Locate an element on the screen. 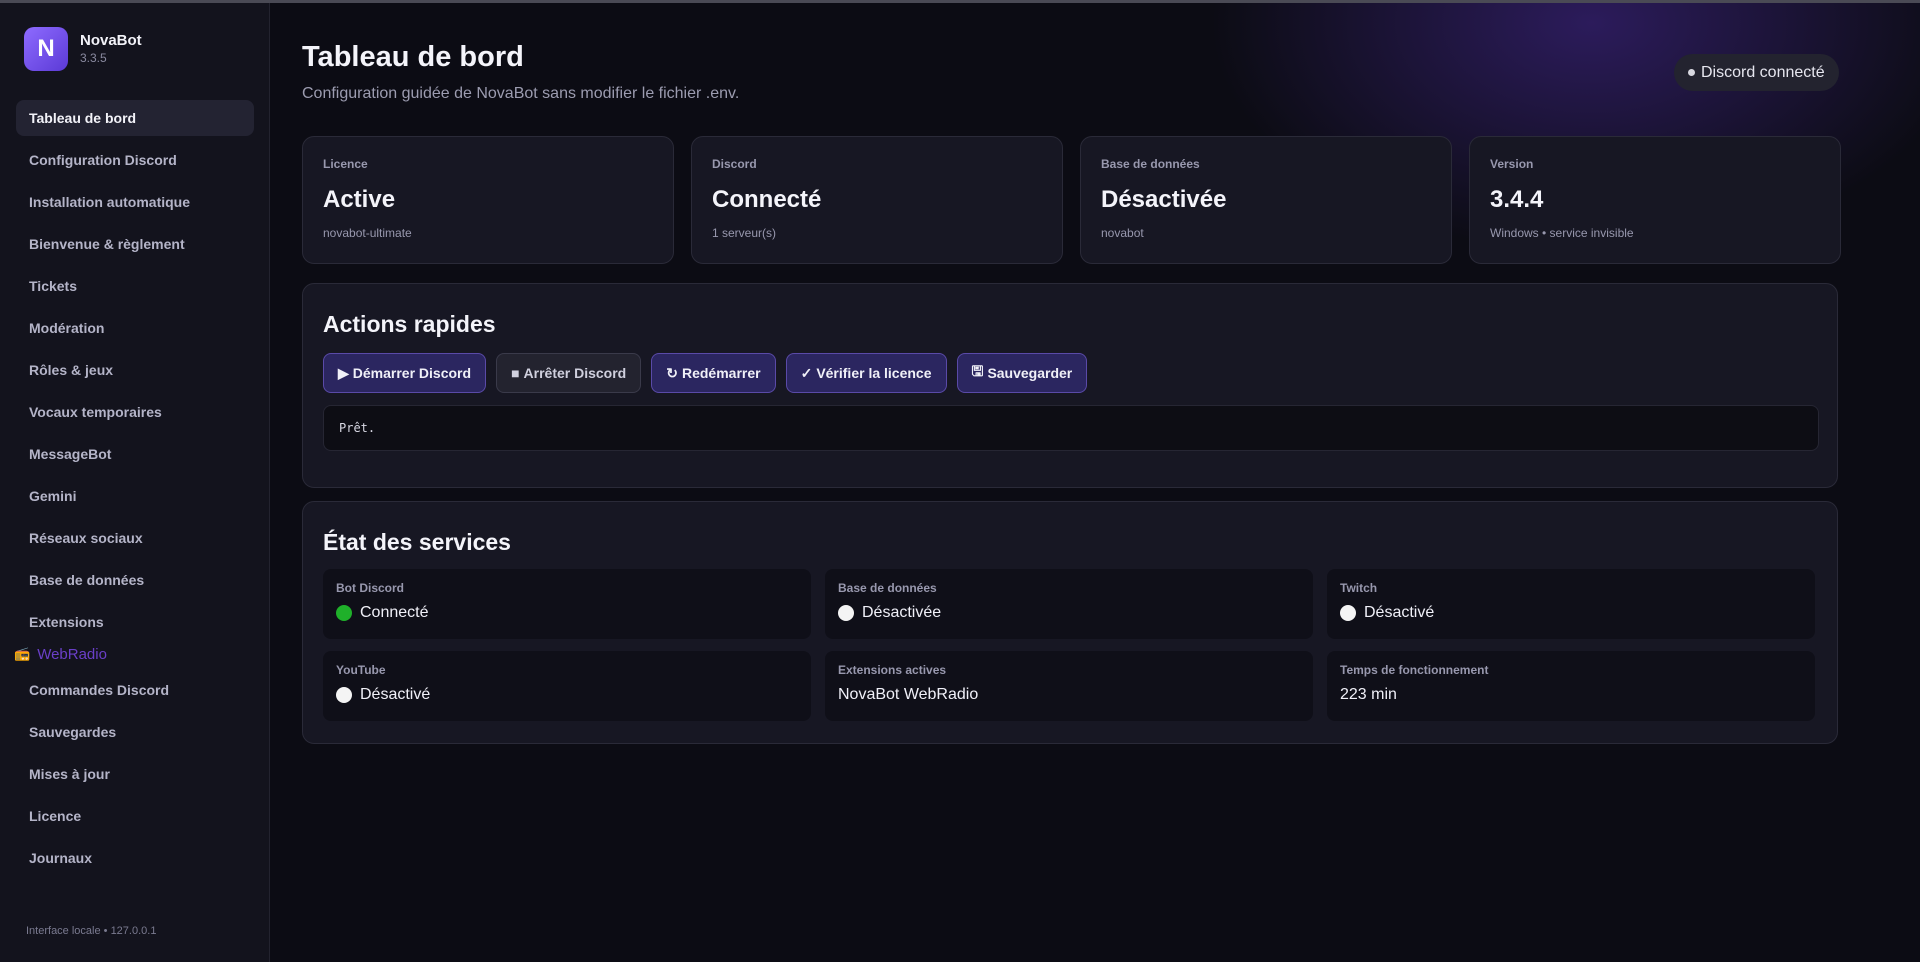 This screenshot has height=962, width=1920. sidebar-item-licence: Licence is located at coordinates (135, 816).